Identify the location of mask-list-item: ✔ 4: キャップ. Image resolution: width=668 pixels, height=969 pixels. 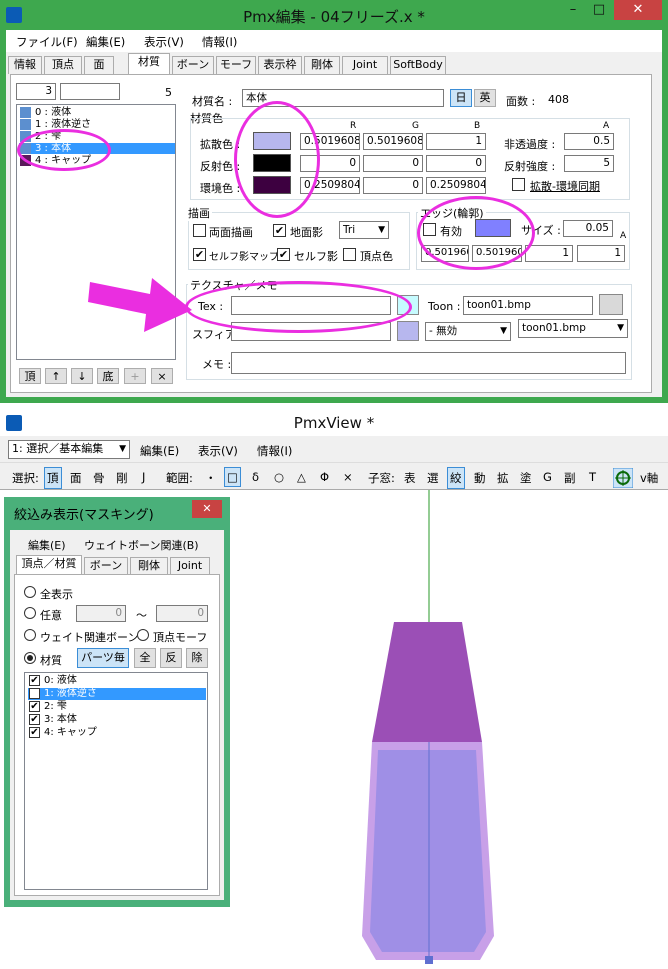
(117, 733).